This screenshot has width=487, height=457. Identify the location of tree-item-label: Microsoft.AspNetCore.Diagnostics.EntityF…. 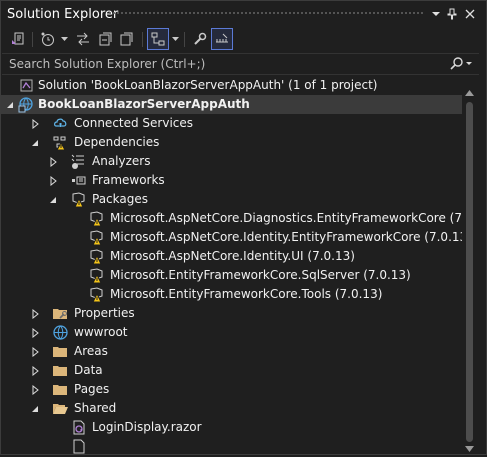
(286, 218).